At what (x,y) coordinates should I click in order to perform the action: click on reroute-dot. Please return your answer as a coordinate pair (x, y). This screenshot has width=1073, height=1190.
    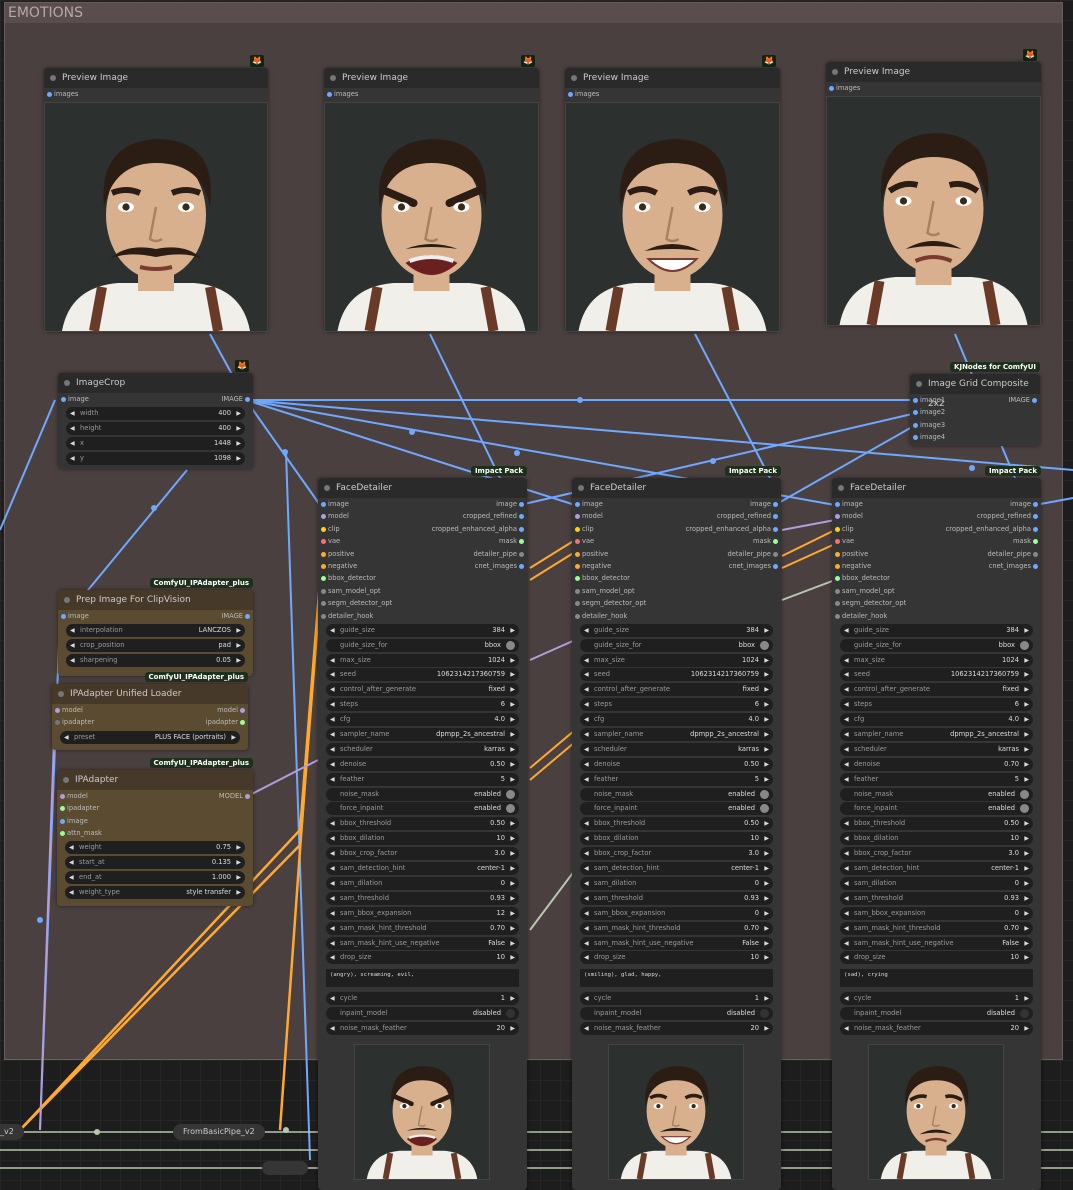
    Looking at the image, I should click on (97, 1132).